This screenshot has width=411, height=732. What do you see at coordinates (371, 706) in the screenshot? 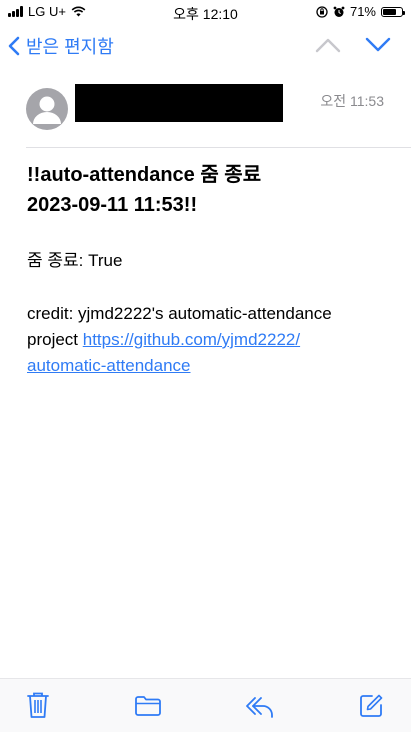
I see `compose-icon` at bounding box center [371, 706].